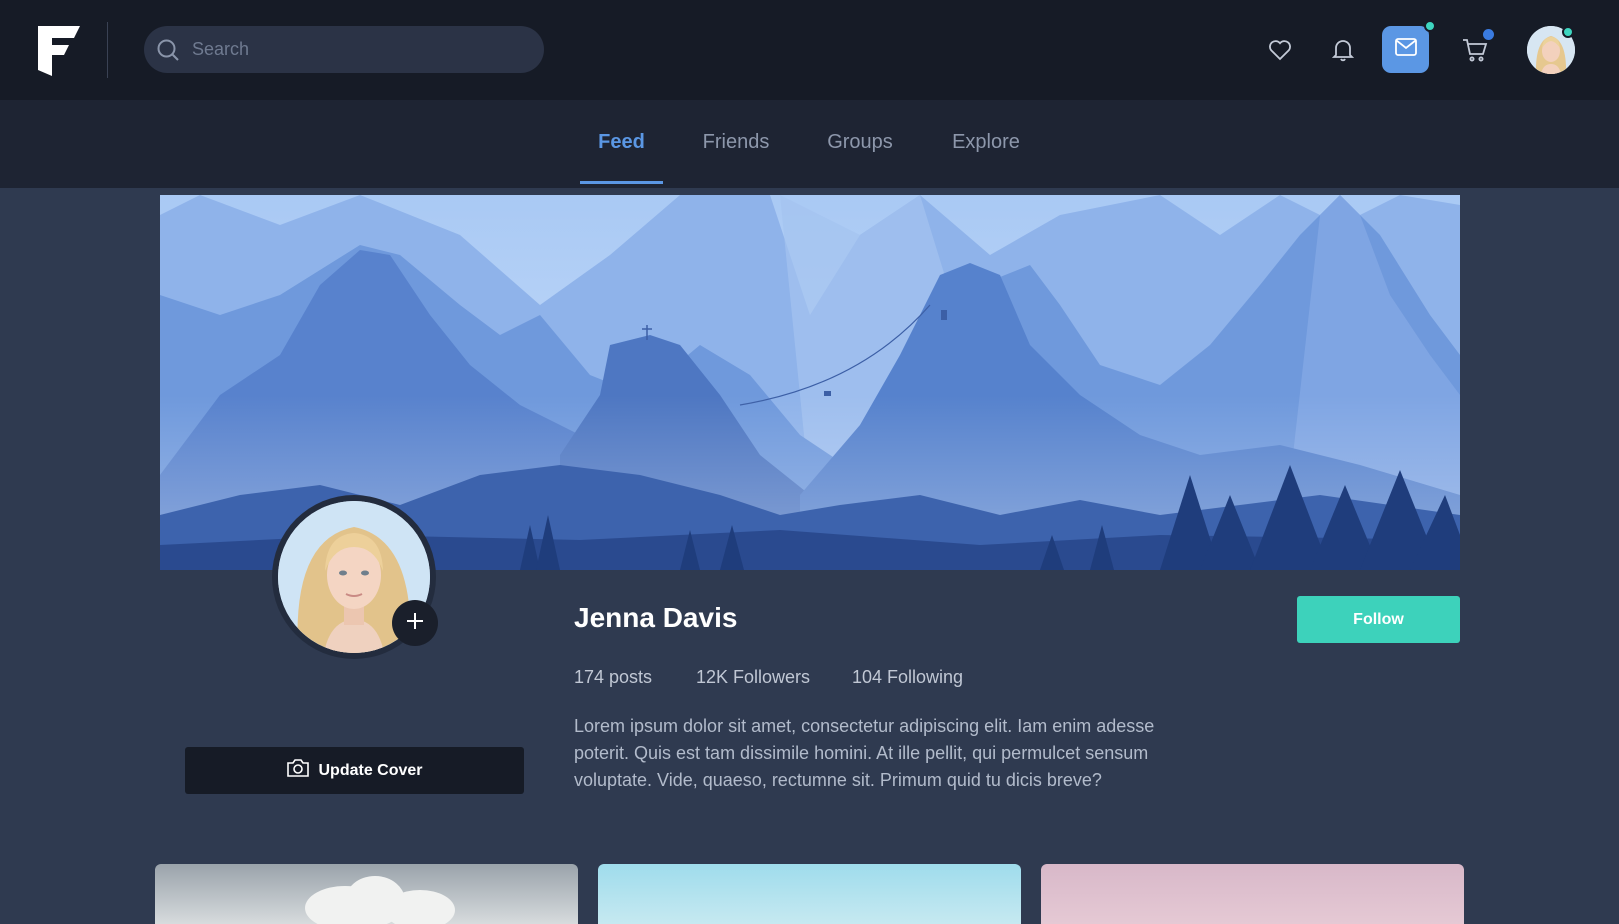 The image size is (1619, 924). Describe the element at coordinates (298, 770) in the screenshot. I see `camera-icon` at that location.